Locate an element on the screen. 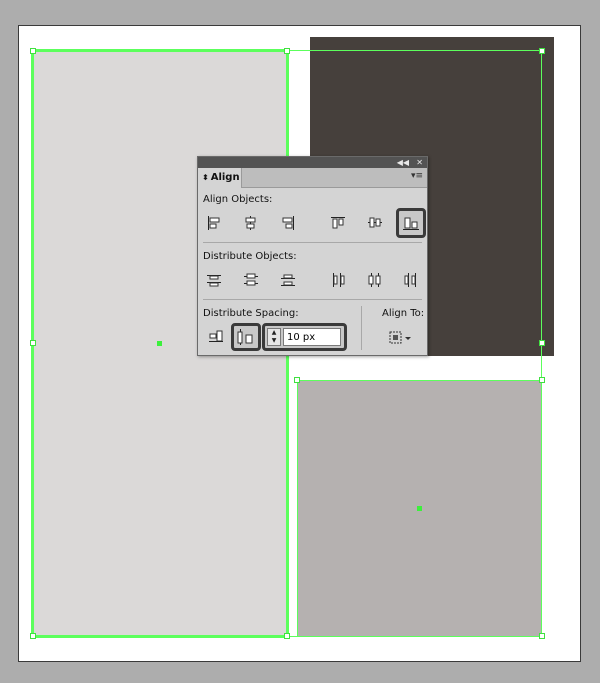 The width and height of the screenshot is (600, 683). horizontal-align-center-button is located at coordinates (251, 223).